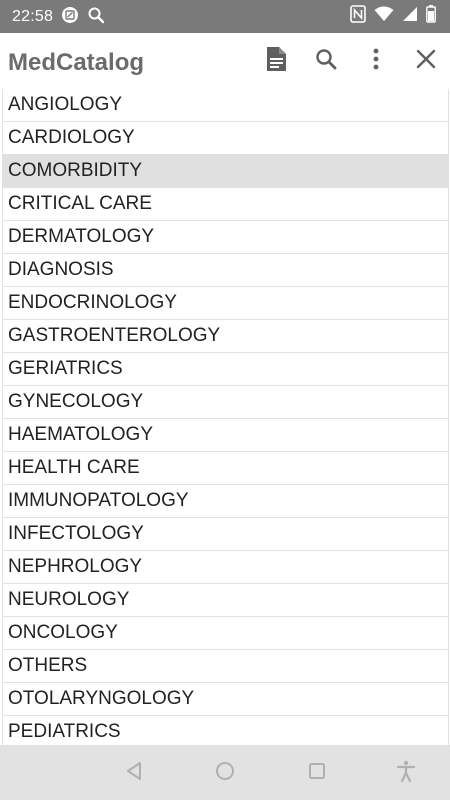 The width and height of the screenshot is (450, 800). Describe the element at coordinates (225, 402) in the screenshot. I see `list-item: GYNECOLOGY` at that location.